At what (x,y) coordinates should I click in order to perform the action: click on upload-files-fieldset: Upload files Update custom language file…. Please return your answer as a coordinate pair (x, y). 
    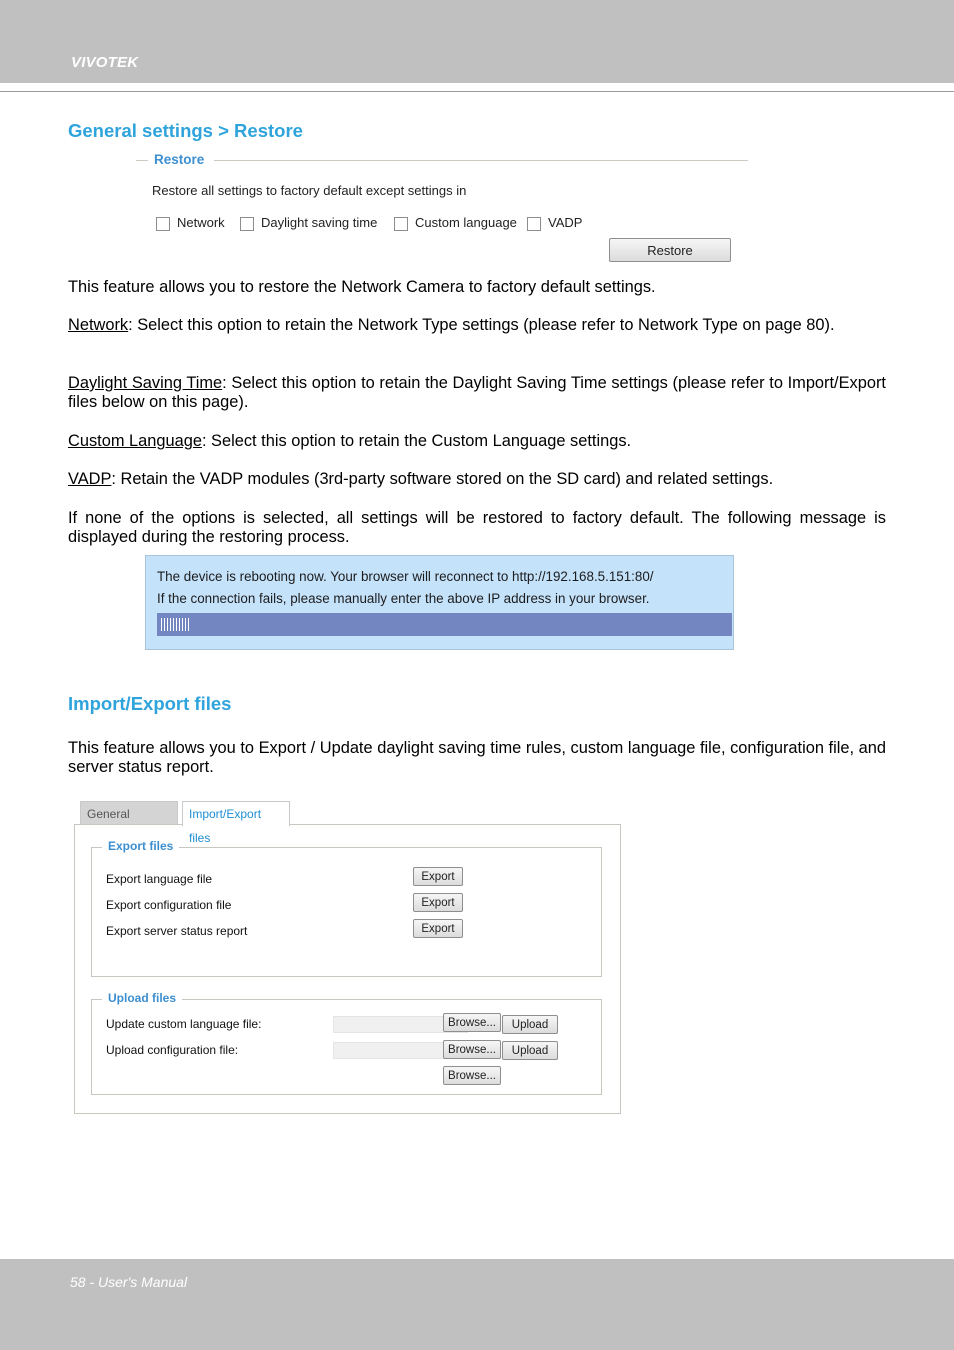
    Looking at the image, I should click on (346, 1043).